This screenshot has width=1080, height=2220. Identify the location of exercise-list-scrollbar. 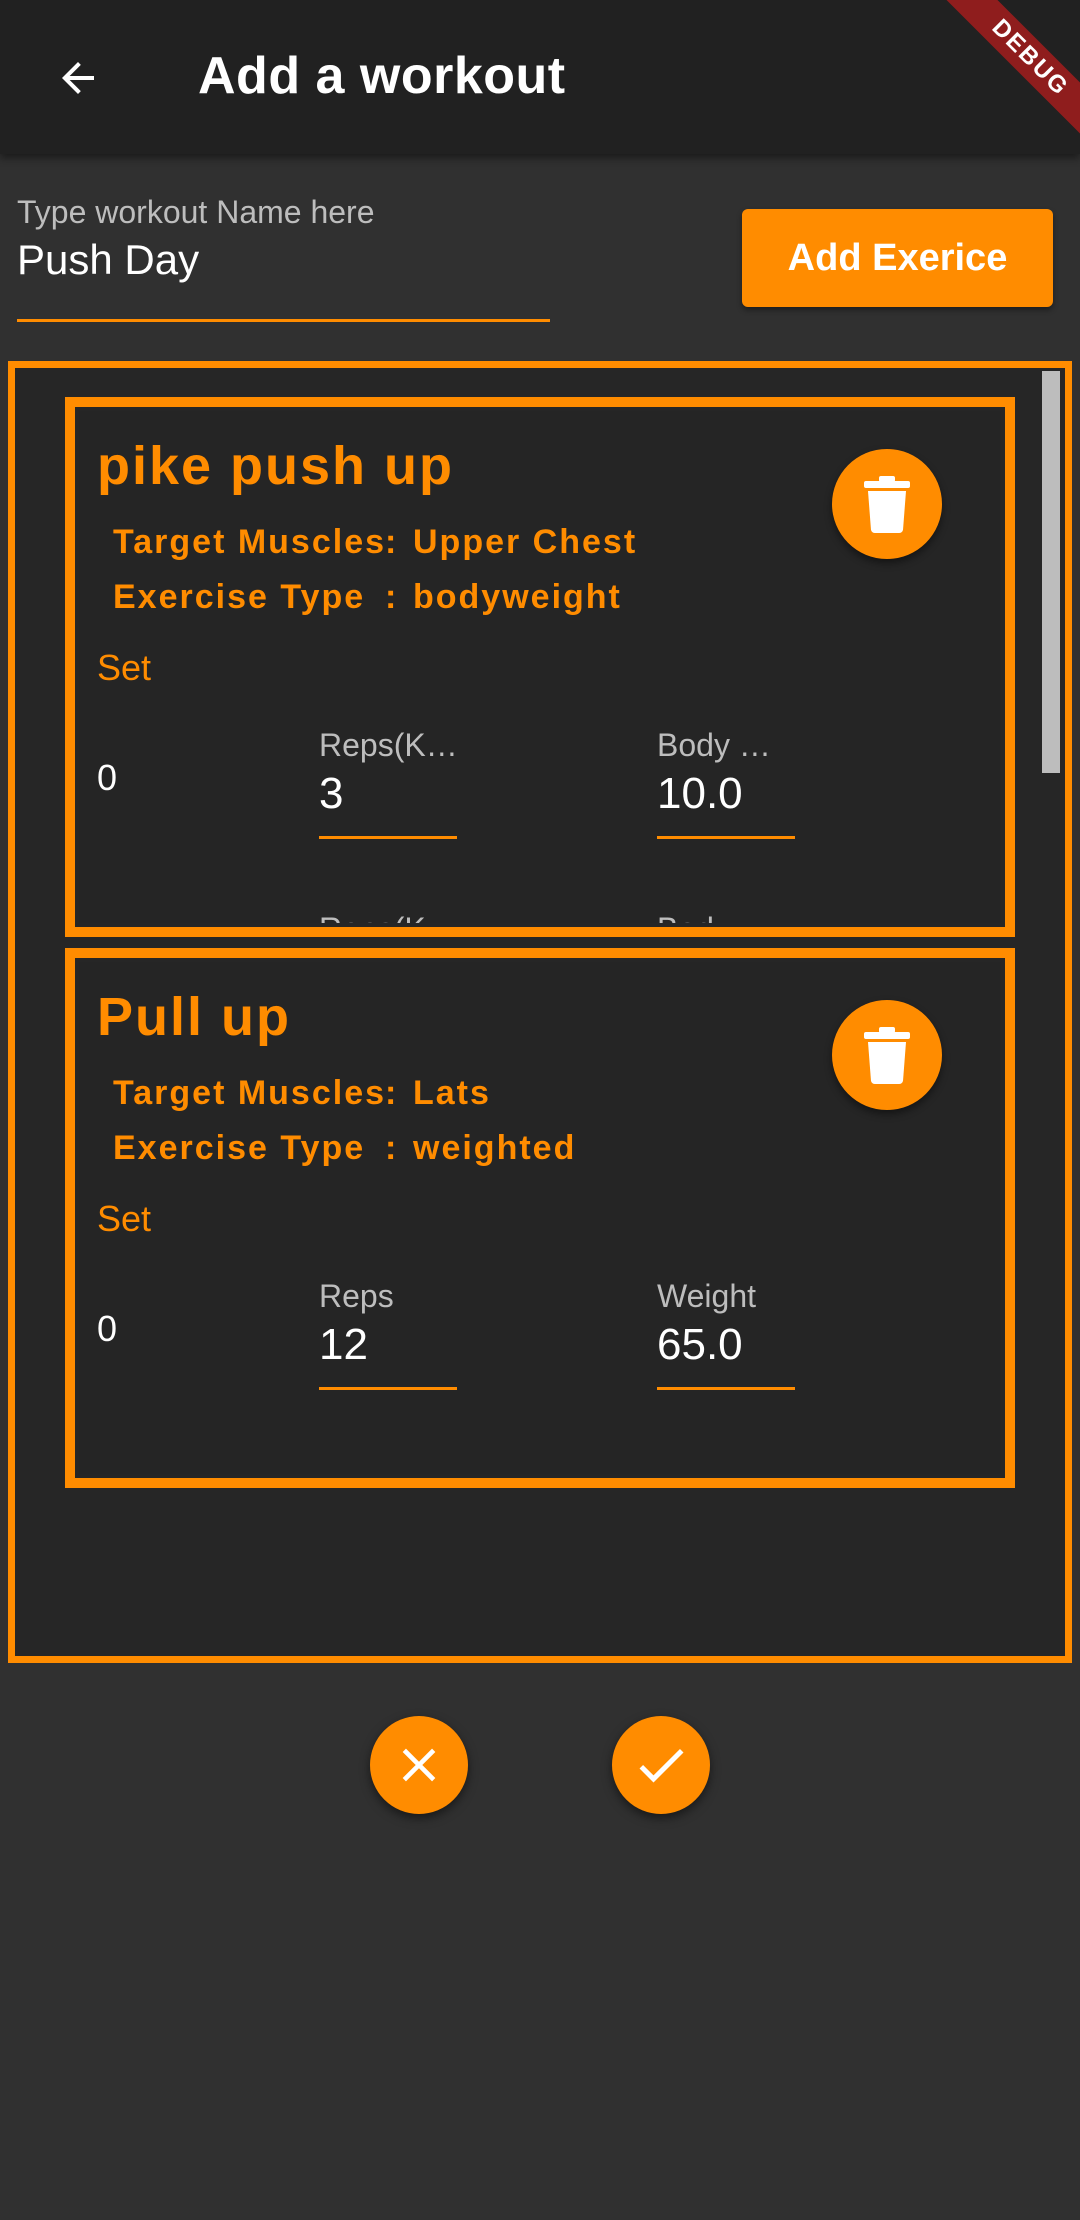
(1051, 572).